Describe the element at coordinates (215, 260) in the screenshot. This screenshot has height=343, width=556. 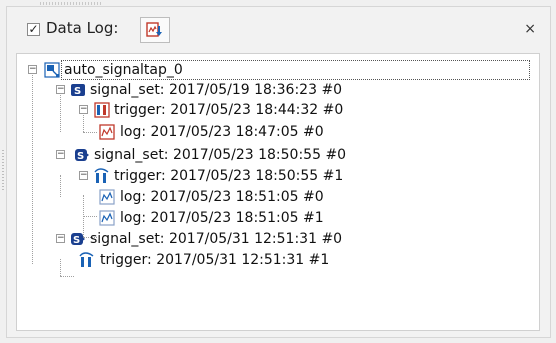
I see `tree-item-label: trigger: 2017/05/31 12:51:31 #1` at that location.